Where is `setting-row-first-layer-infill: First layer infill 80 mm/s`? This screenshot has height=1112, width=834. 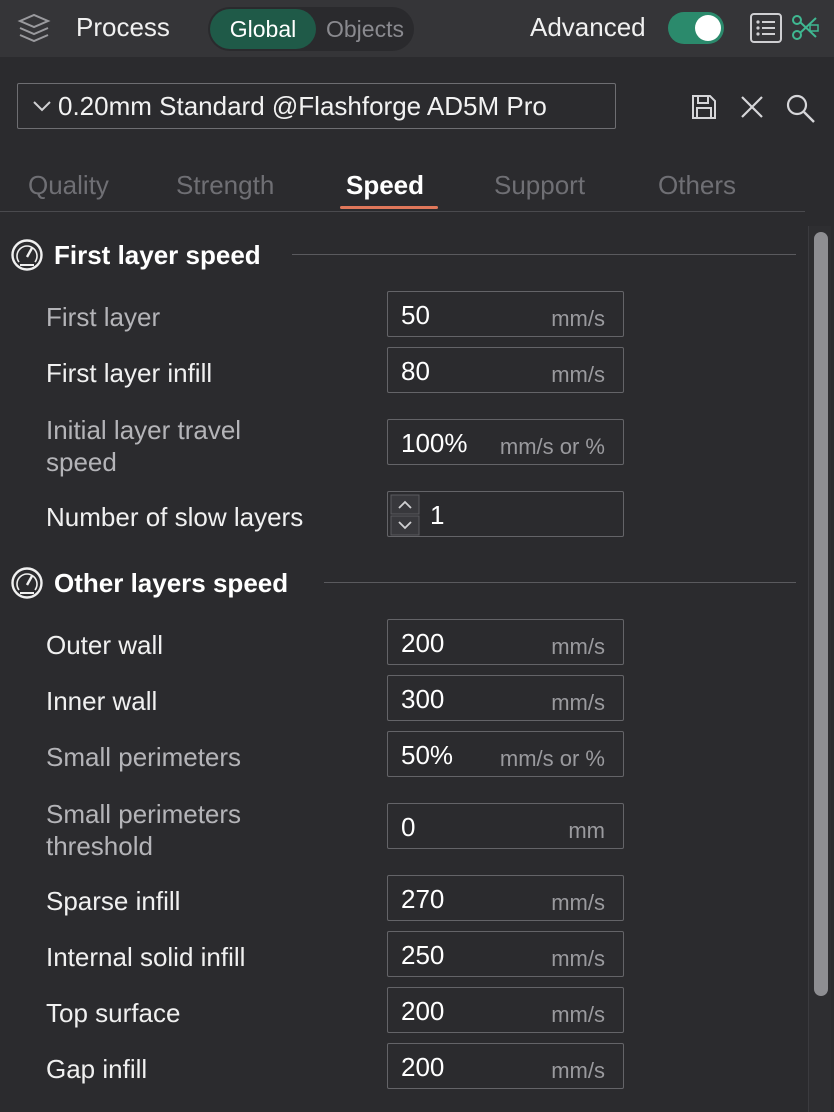
setting-row-first-layer-infill: First layer infill 80 mm/s is located at coordinates (402, 371).